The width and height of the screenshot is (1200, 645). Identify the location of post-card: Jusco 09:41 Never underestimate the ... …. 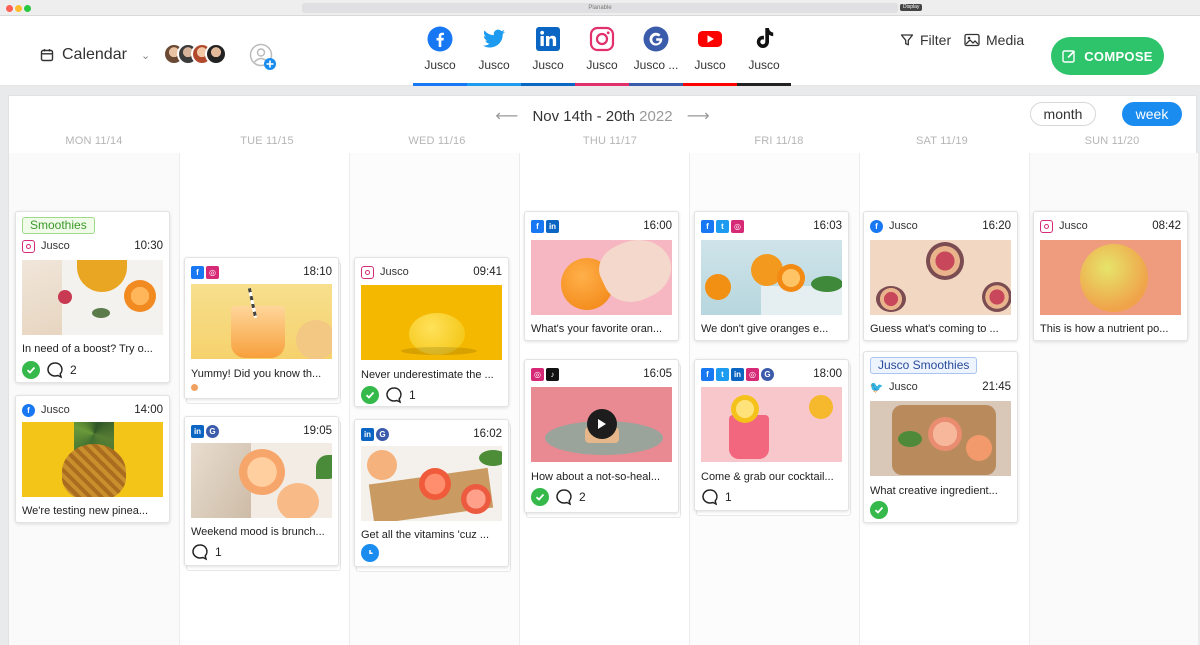
(431, 332).